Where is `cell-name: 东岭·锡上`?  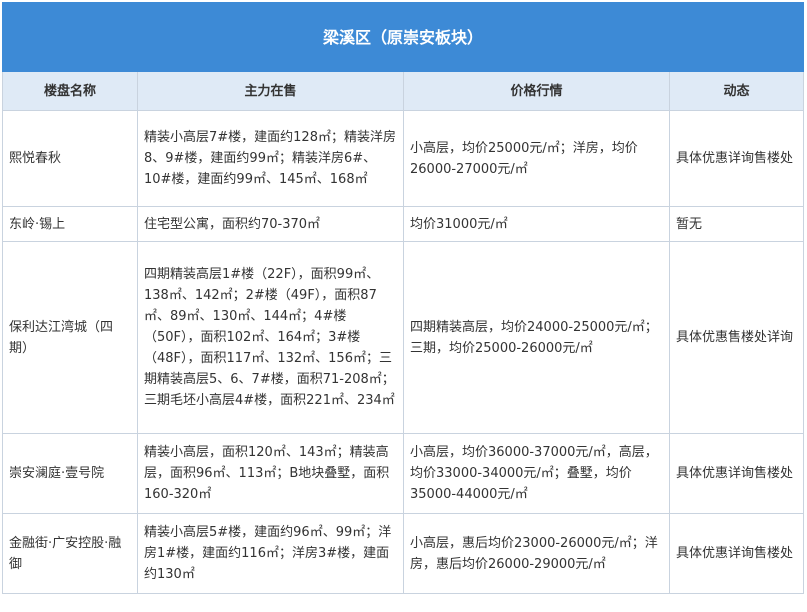 cell-name: 东岭·锡上 is located at coordinates (70, 224).